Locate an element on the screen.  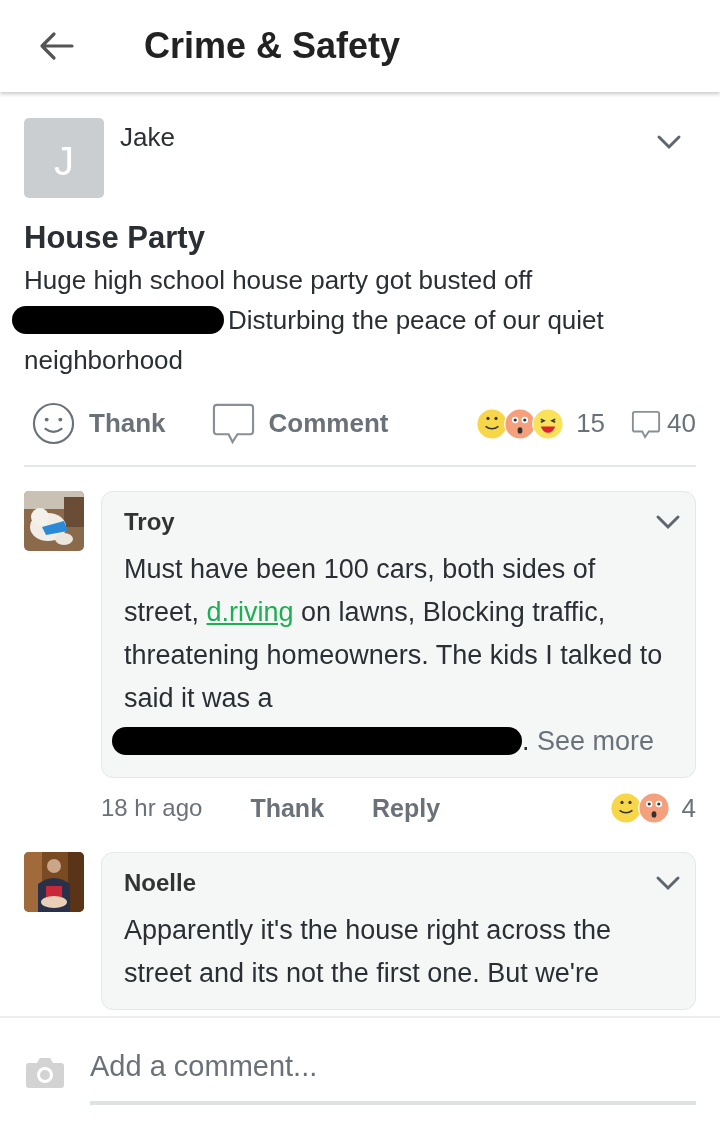
comment-text: Must have been 100 cars, both sides of street, d.riving on lawns, Blocking traffic, threatening homeowners. The kids I talked to said it was a . See more is located at coordinates (397, 655).